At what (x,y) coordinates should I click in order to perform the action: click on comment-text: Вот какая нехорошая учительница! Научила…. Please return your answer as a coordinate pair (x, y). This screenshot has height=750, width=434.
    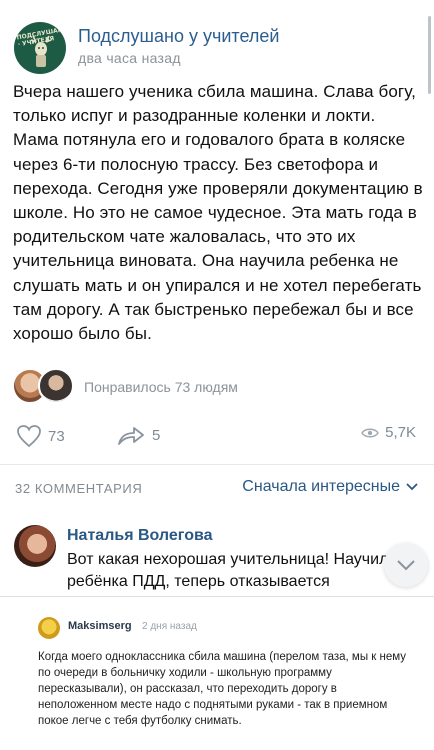
    Looking at the image, I should click on (237, 571).